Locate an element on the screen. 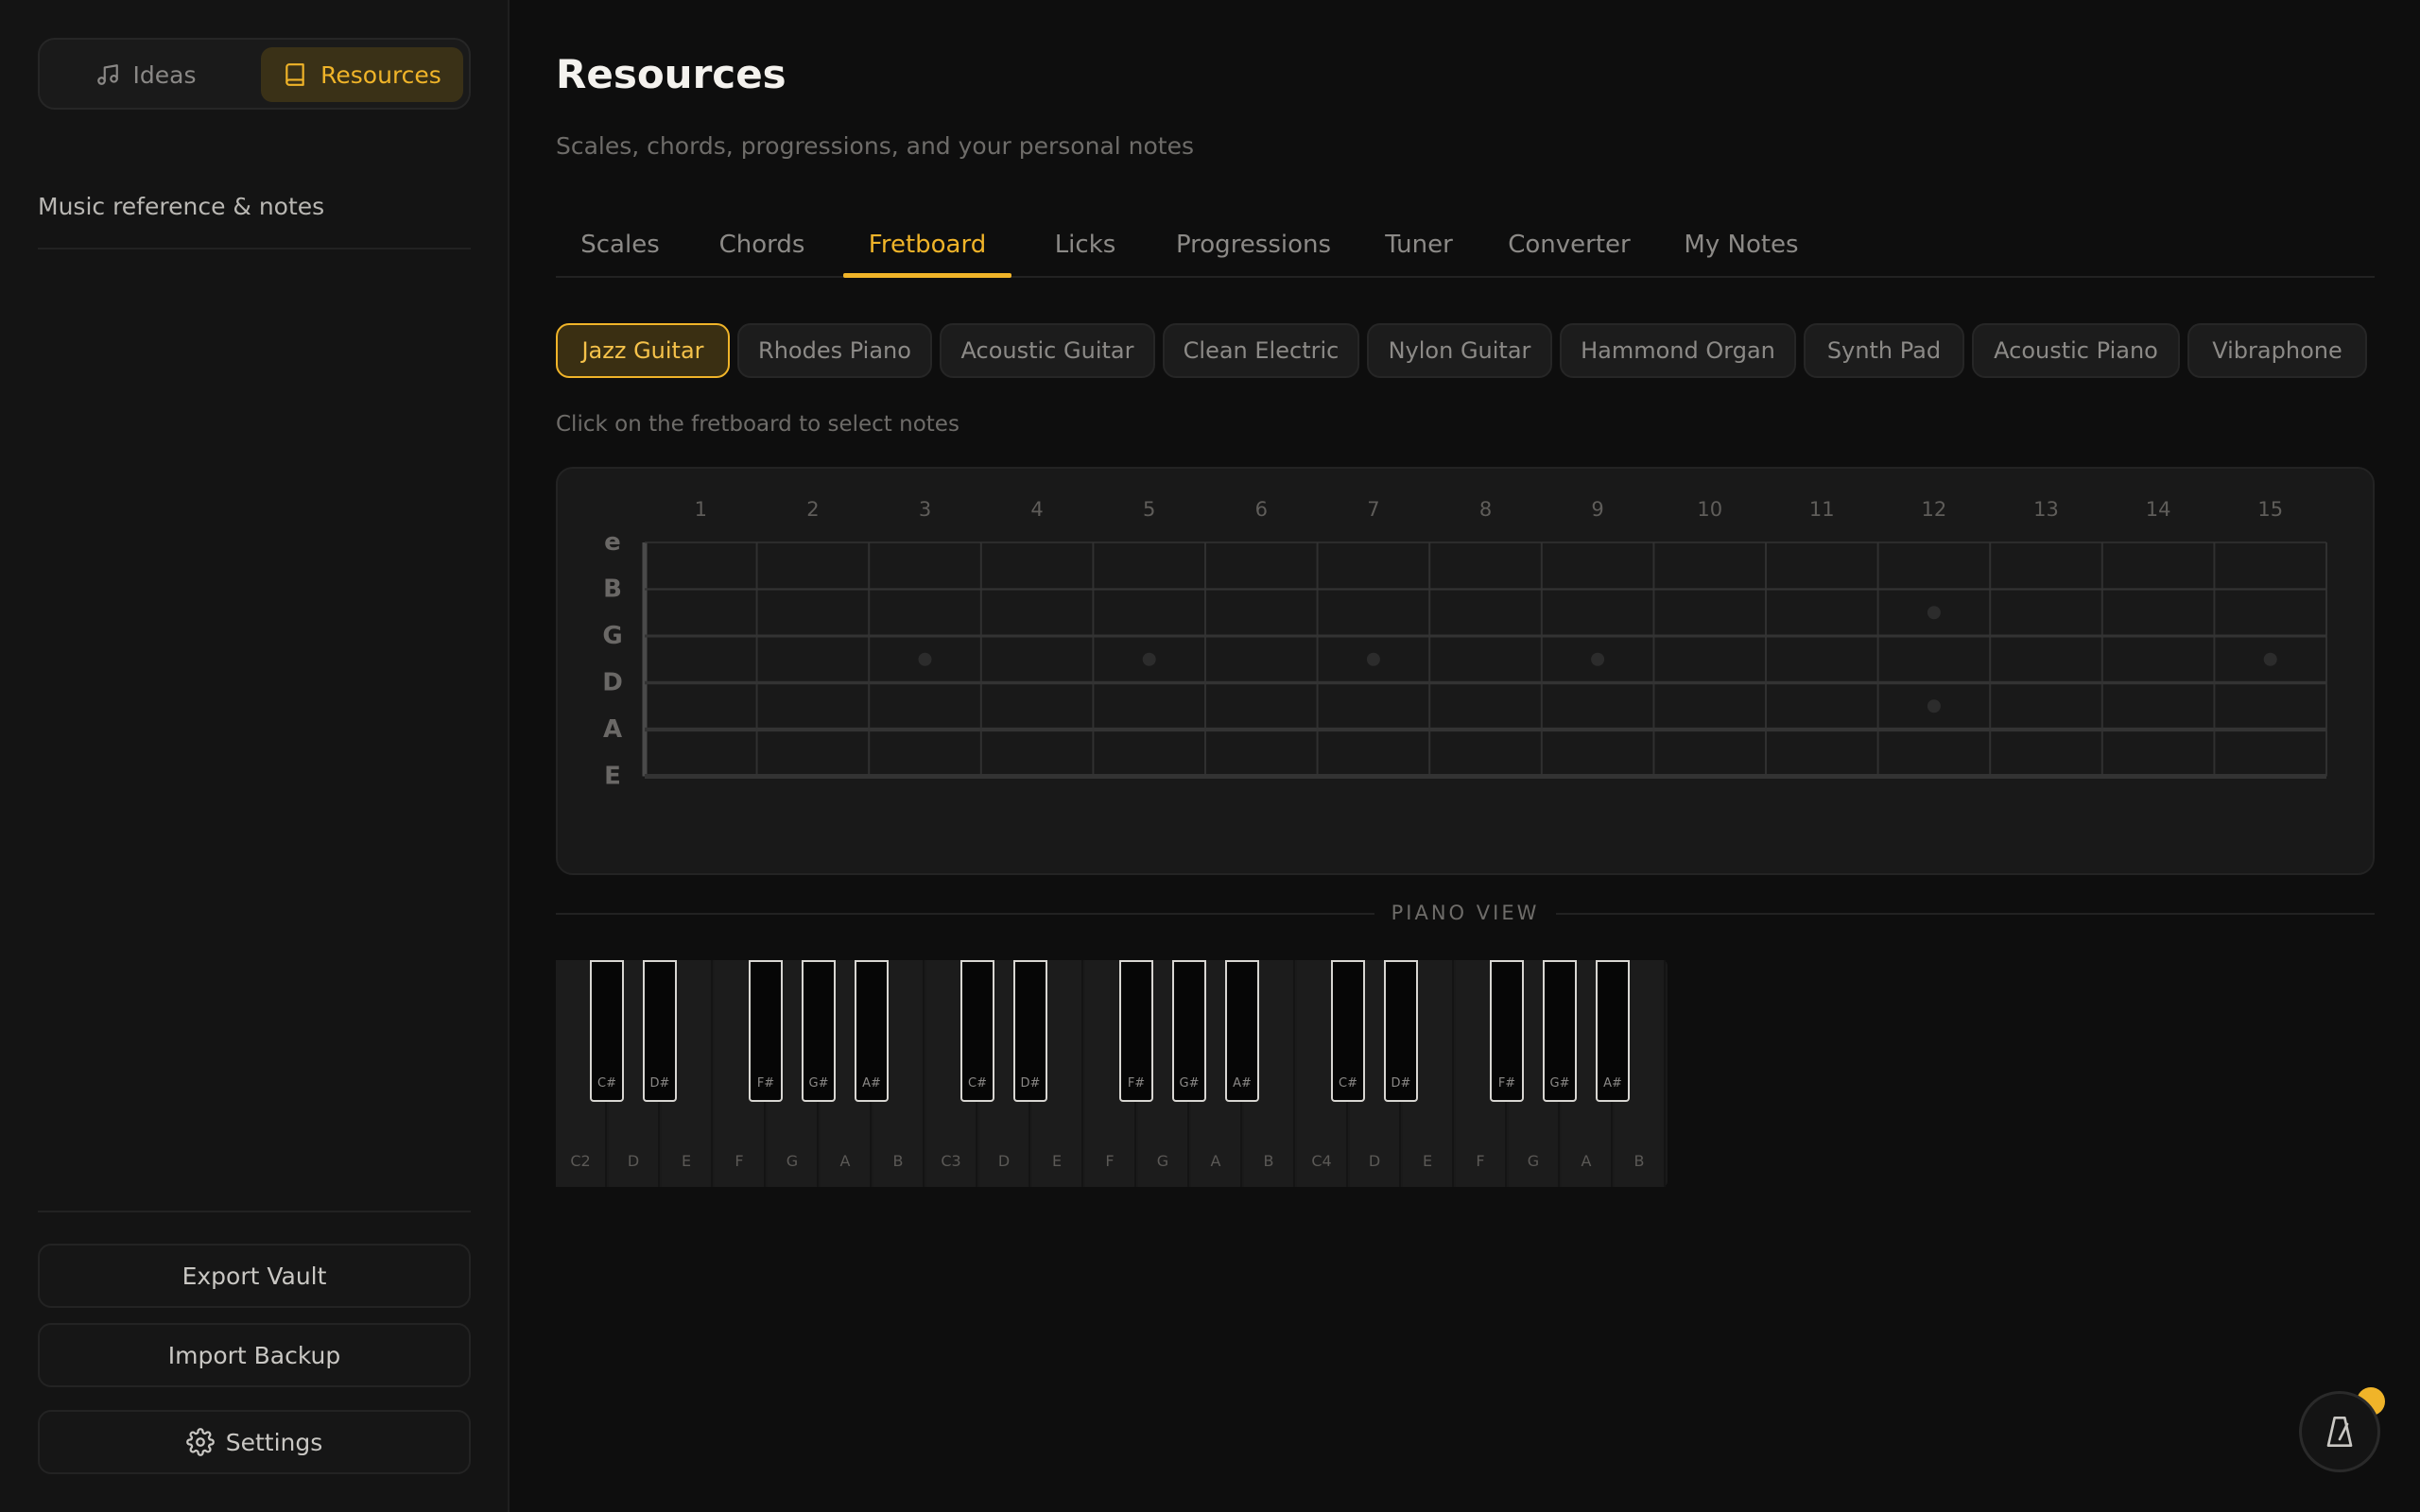 The height and width of the screenshot is (1512, 2420). export-vault-label: Export Vault is located at coordinates (254, 1276).